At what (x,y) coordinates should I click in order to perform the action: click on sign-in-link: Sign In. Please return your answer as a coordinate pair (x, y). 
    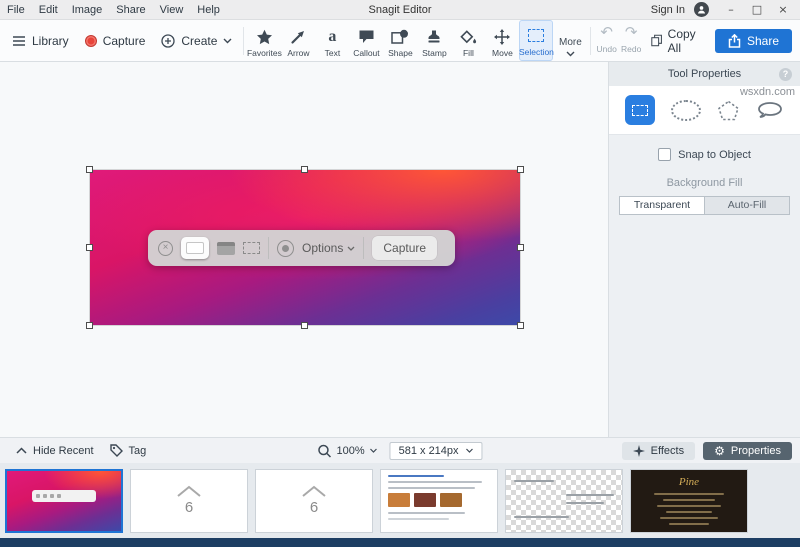
    Looking at the image, I should click on (668, 10).